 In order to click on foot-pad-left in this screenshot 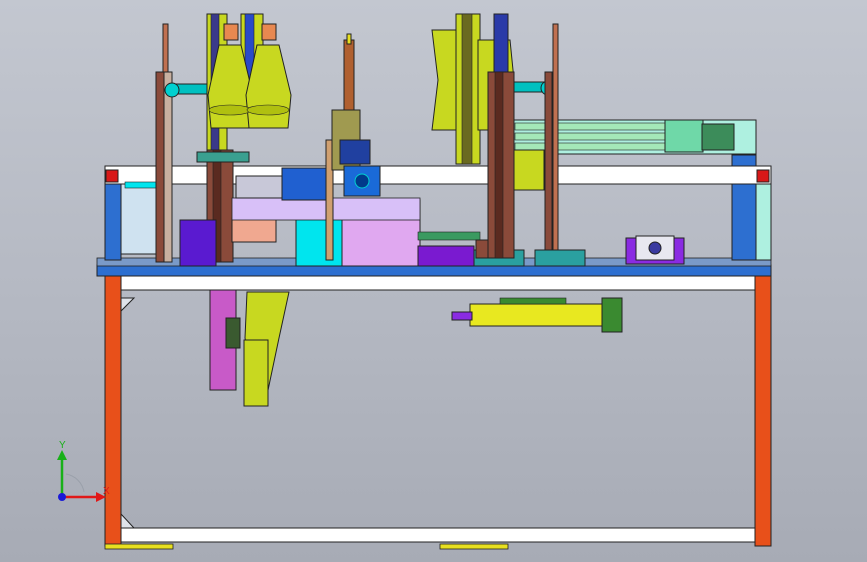, I will do `click(139, 546)`.